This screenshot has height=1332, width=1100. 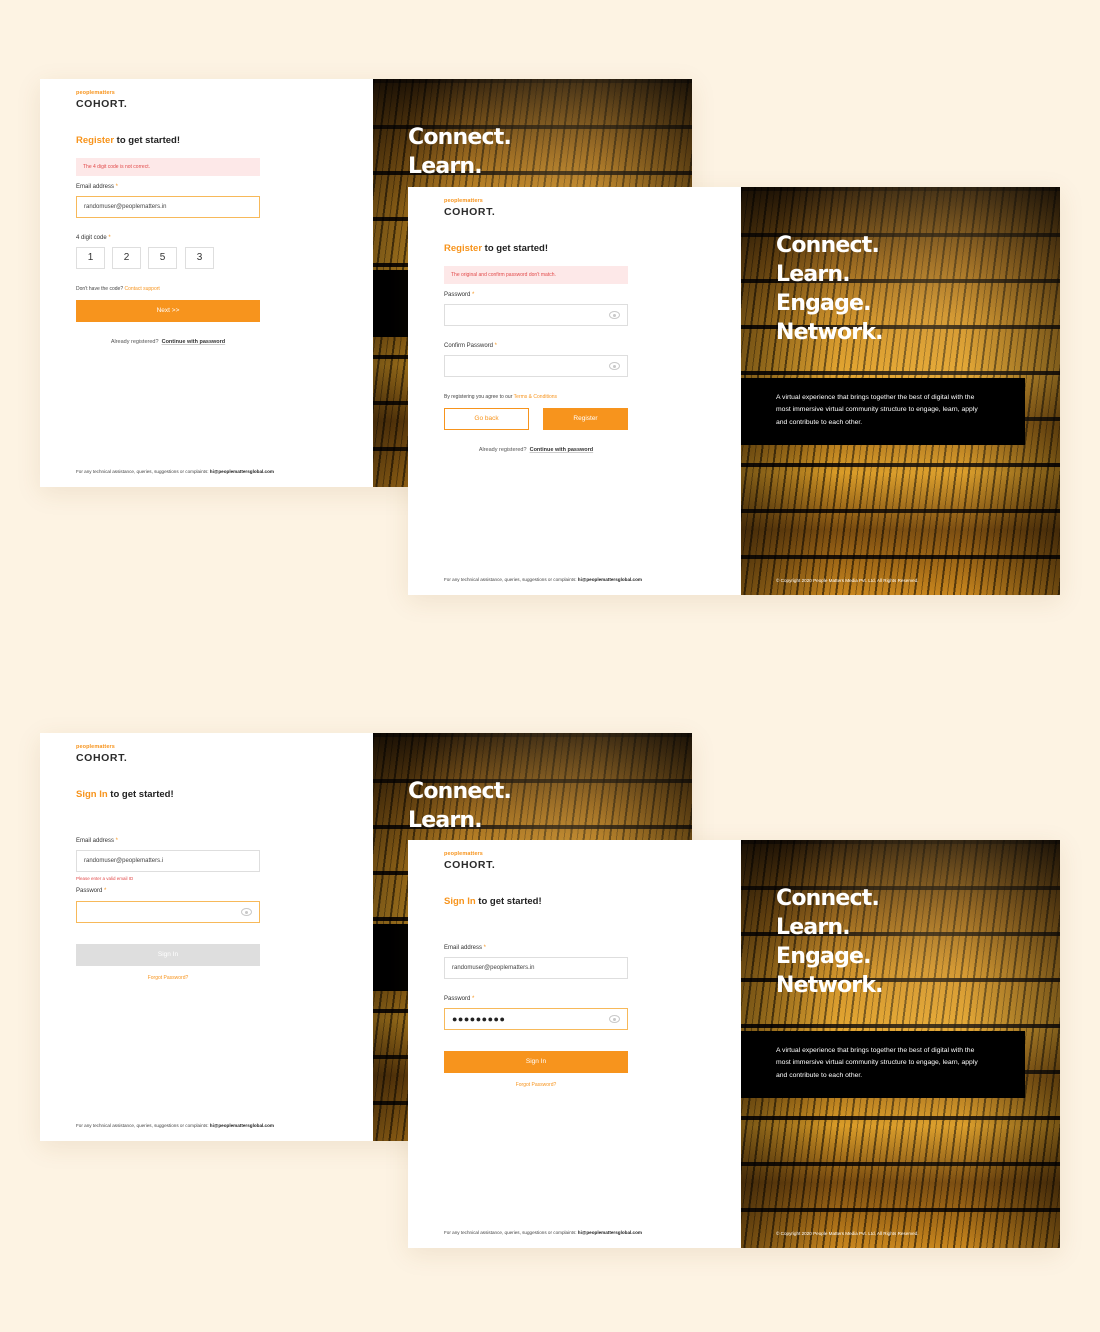 What do you see at coordinates (168, 861) in the screenshot?
I see `email-field: randomuser@peoplematters.i` at bounding box center [168, 861].